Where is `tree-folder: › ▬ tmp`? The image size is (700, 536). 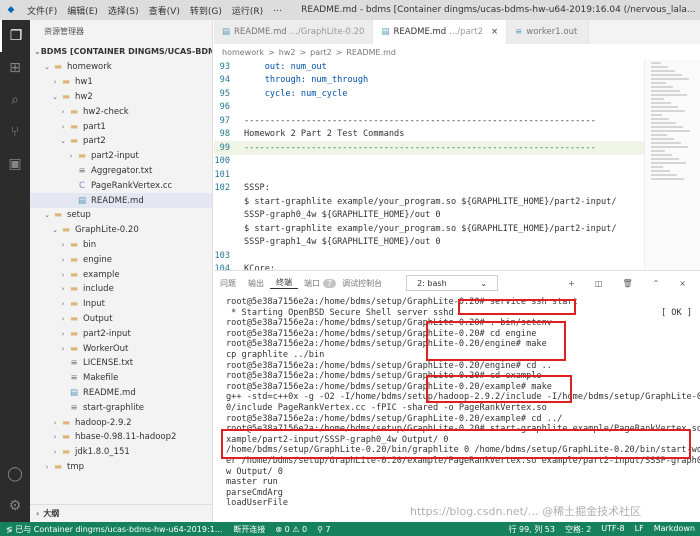 tree-folder: › ▬ tmp is located at coordinates (121, 467).